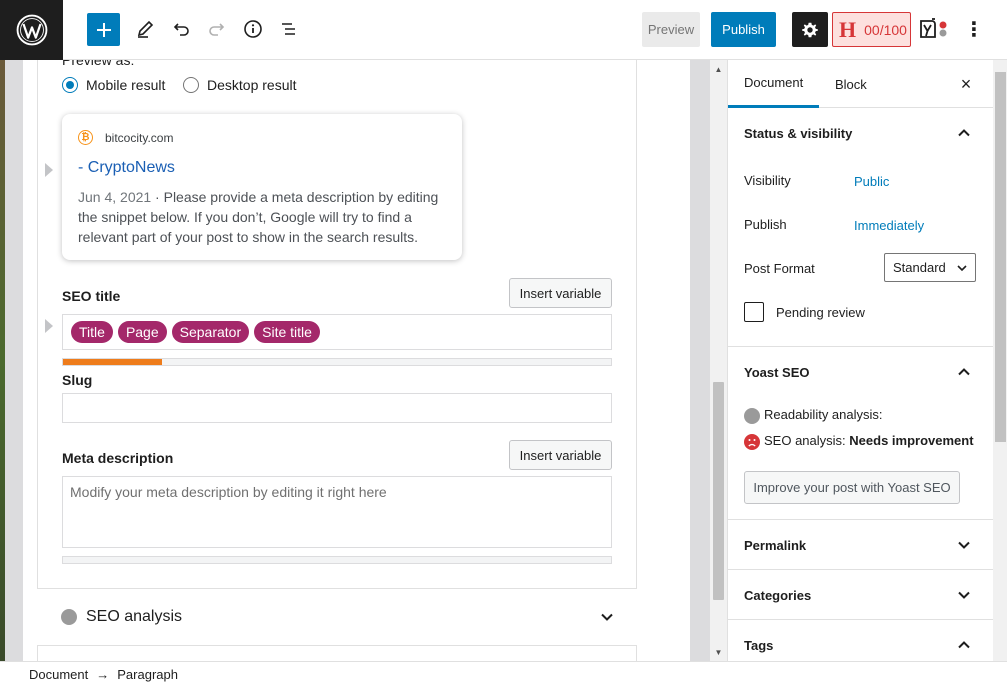 Image resolution: width=1007 pixels, height=687 pixels. What do you see at coordinates (671, 29) in the screenshot?
I see `preview-button: Preview` at bounding box center [671, 29].